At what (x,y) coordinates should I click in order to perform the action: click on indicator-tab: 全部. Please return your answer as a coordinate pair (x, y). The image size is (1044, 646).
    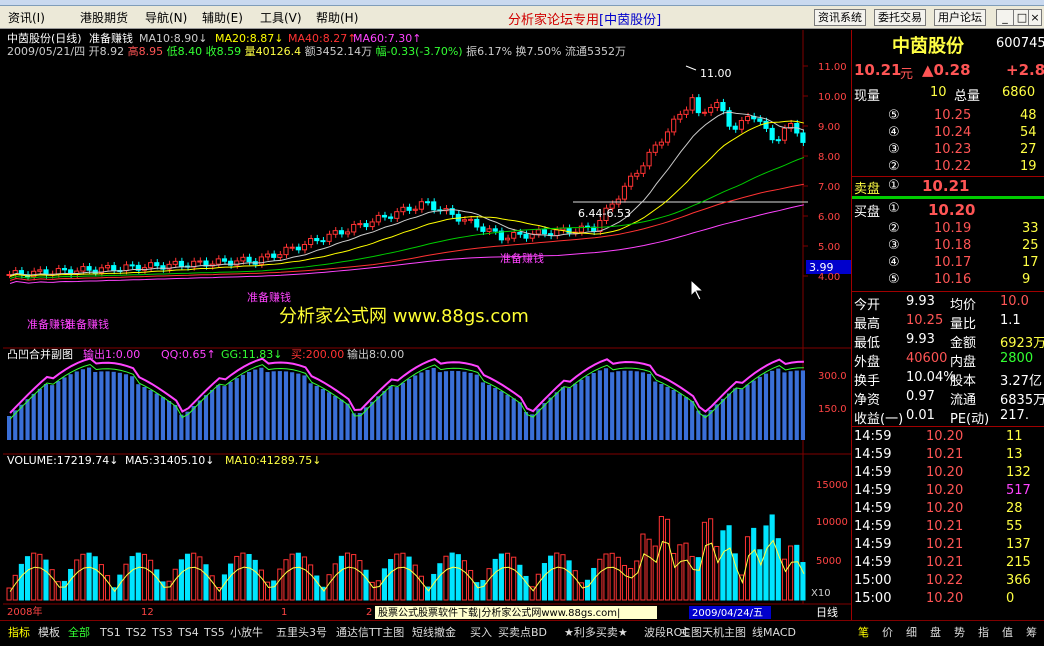
    Looking at the image, I should click on (79, 633).